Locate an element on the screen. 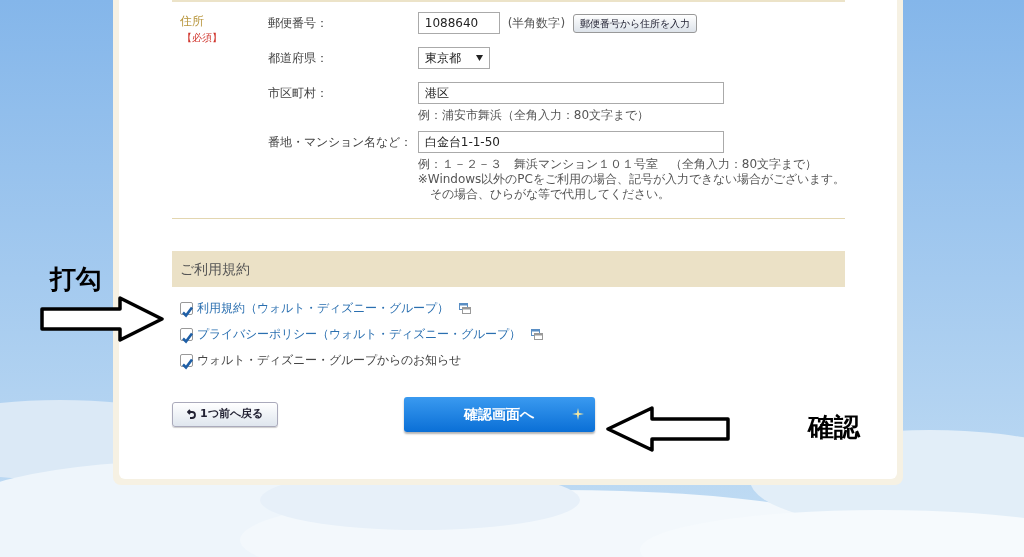  postal-code-field: 1088640 is located at coordinates (458, 23).